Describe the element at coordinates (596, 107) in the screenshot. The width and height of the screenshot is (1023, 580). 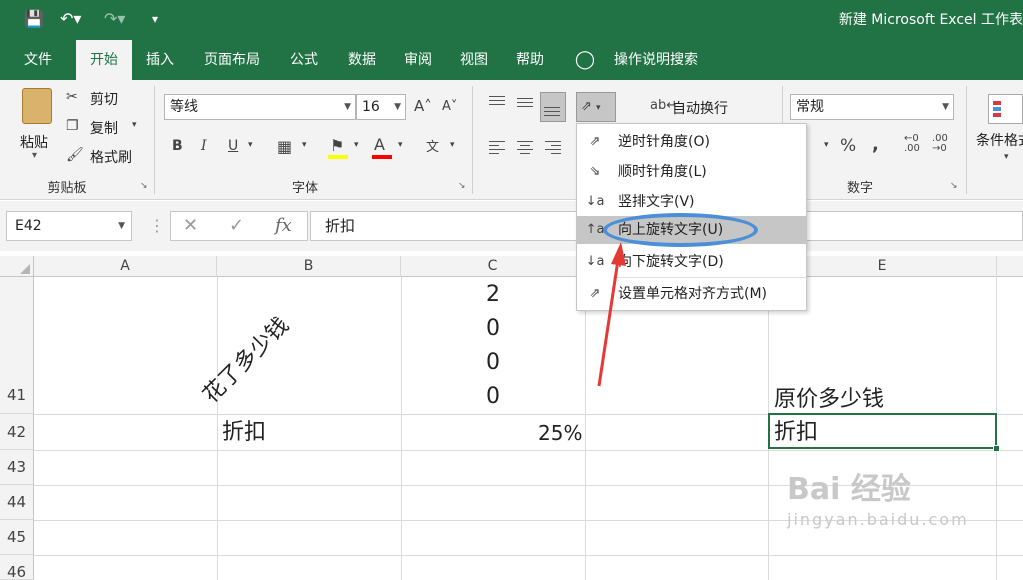
I see `orientation-button: ⇗ ▾` at that location.